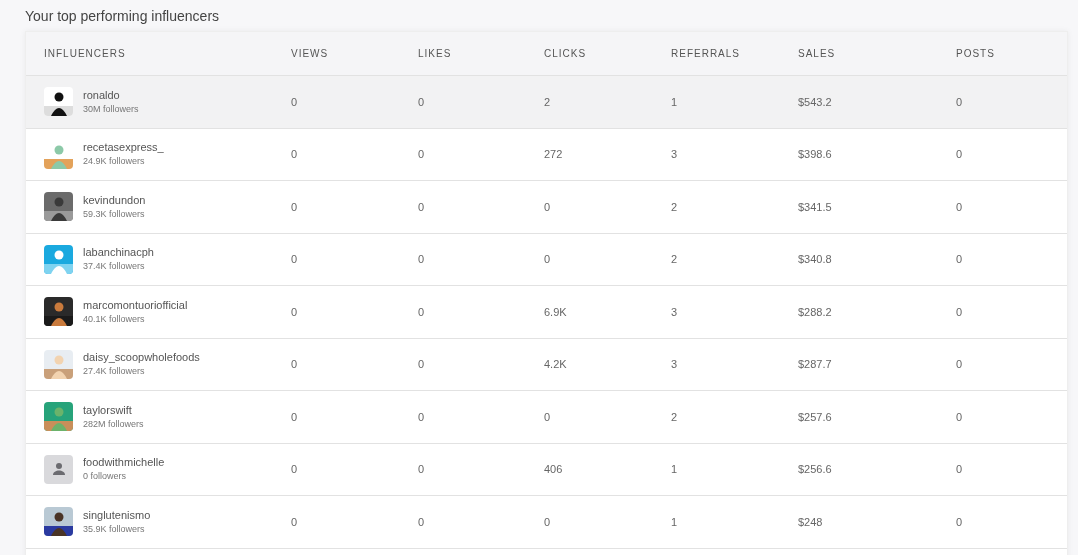 This screenshot has height=555, width=1078. I want to click on influencer-name: labanchinacph, so click(118, 253).